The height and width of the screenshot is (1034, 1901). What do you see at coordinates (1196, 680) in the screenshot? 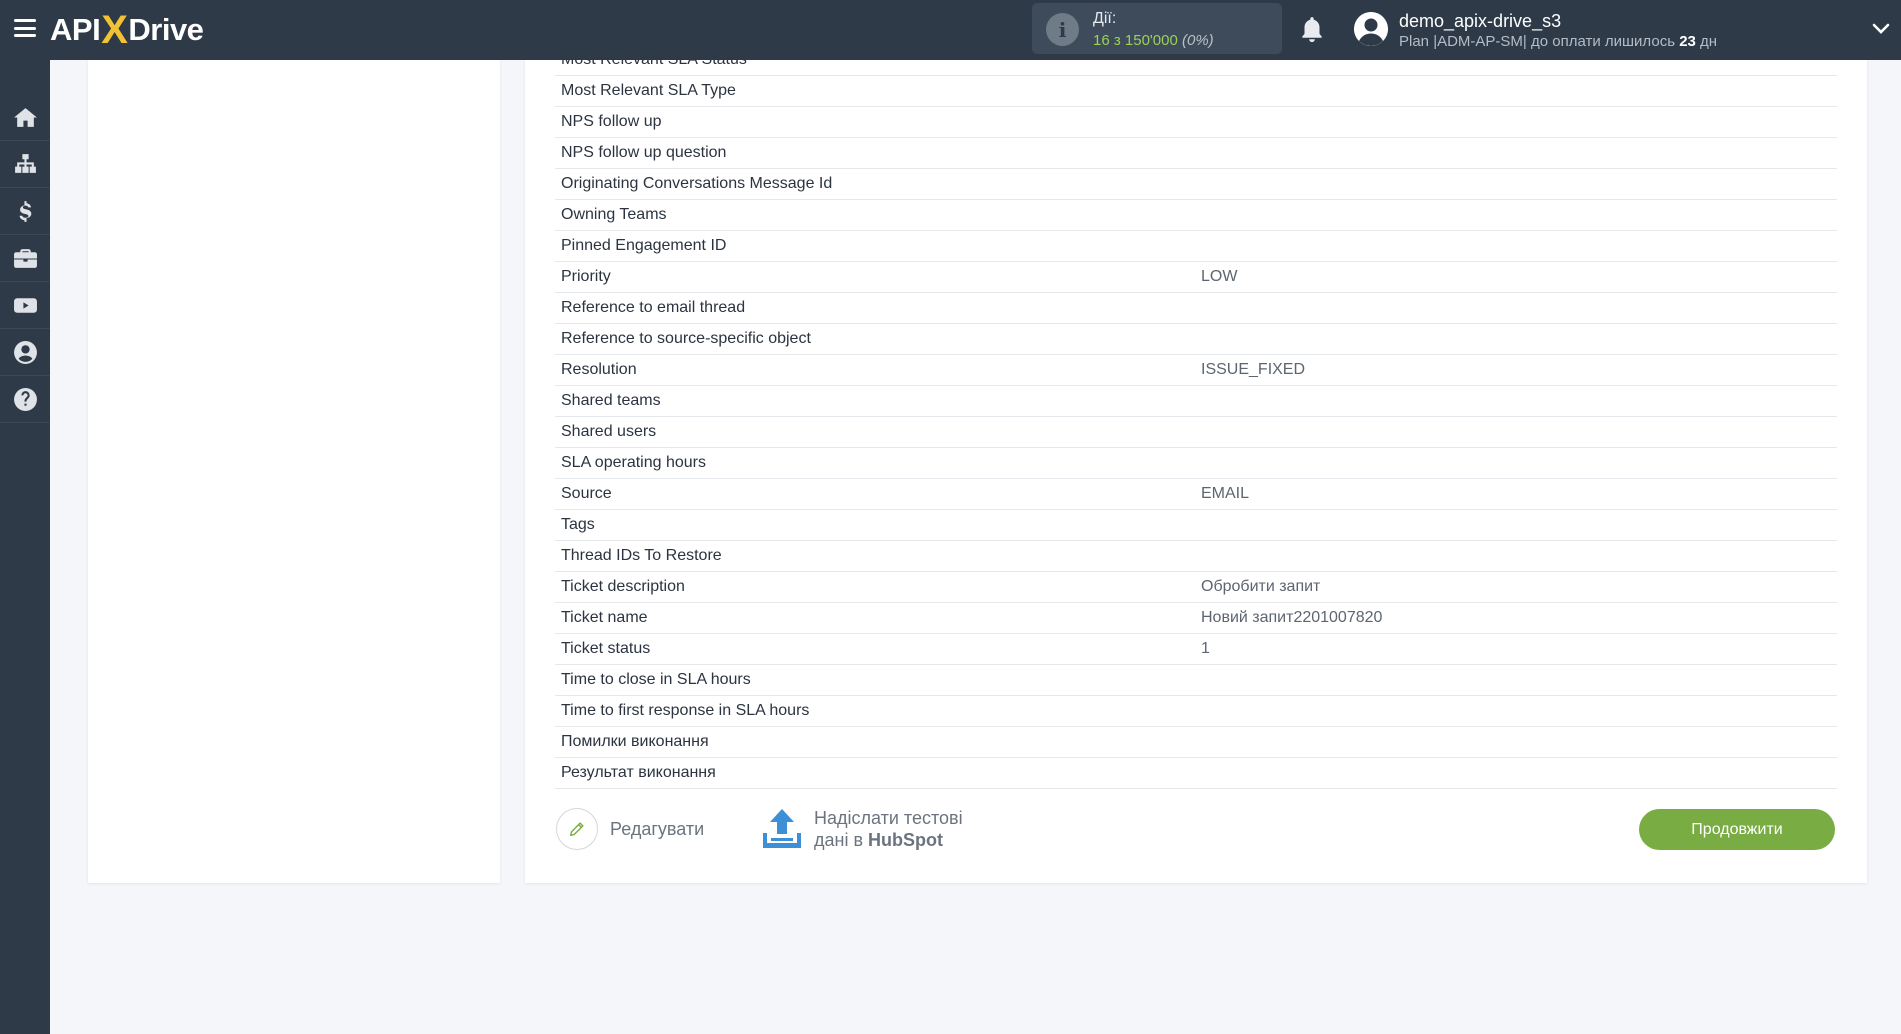
I see `field-row: Time to close in SLA hours` at bounding box center [1196, 680].